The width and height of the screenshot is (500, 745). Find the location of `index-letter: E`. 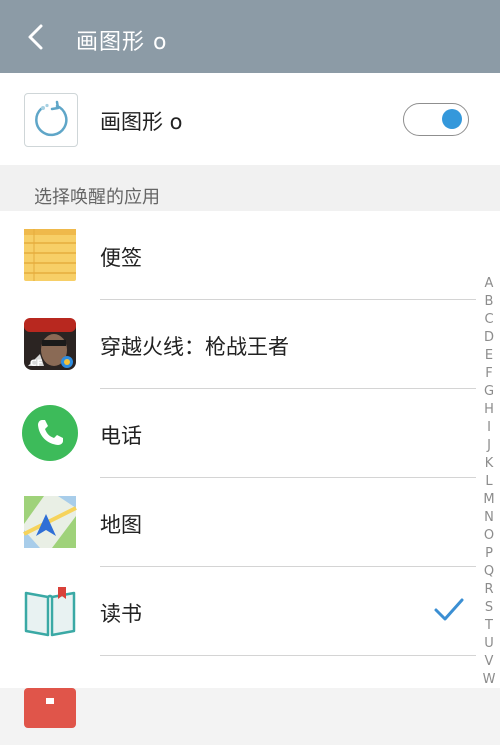

index-letter: E is located at coordinates (489, 356).